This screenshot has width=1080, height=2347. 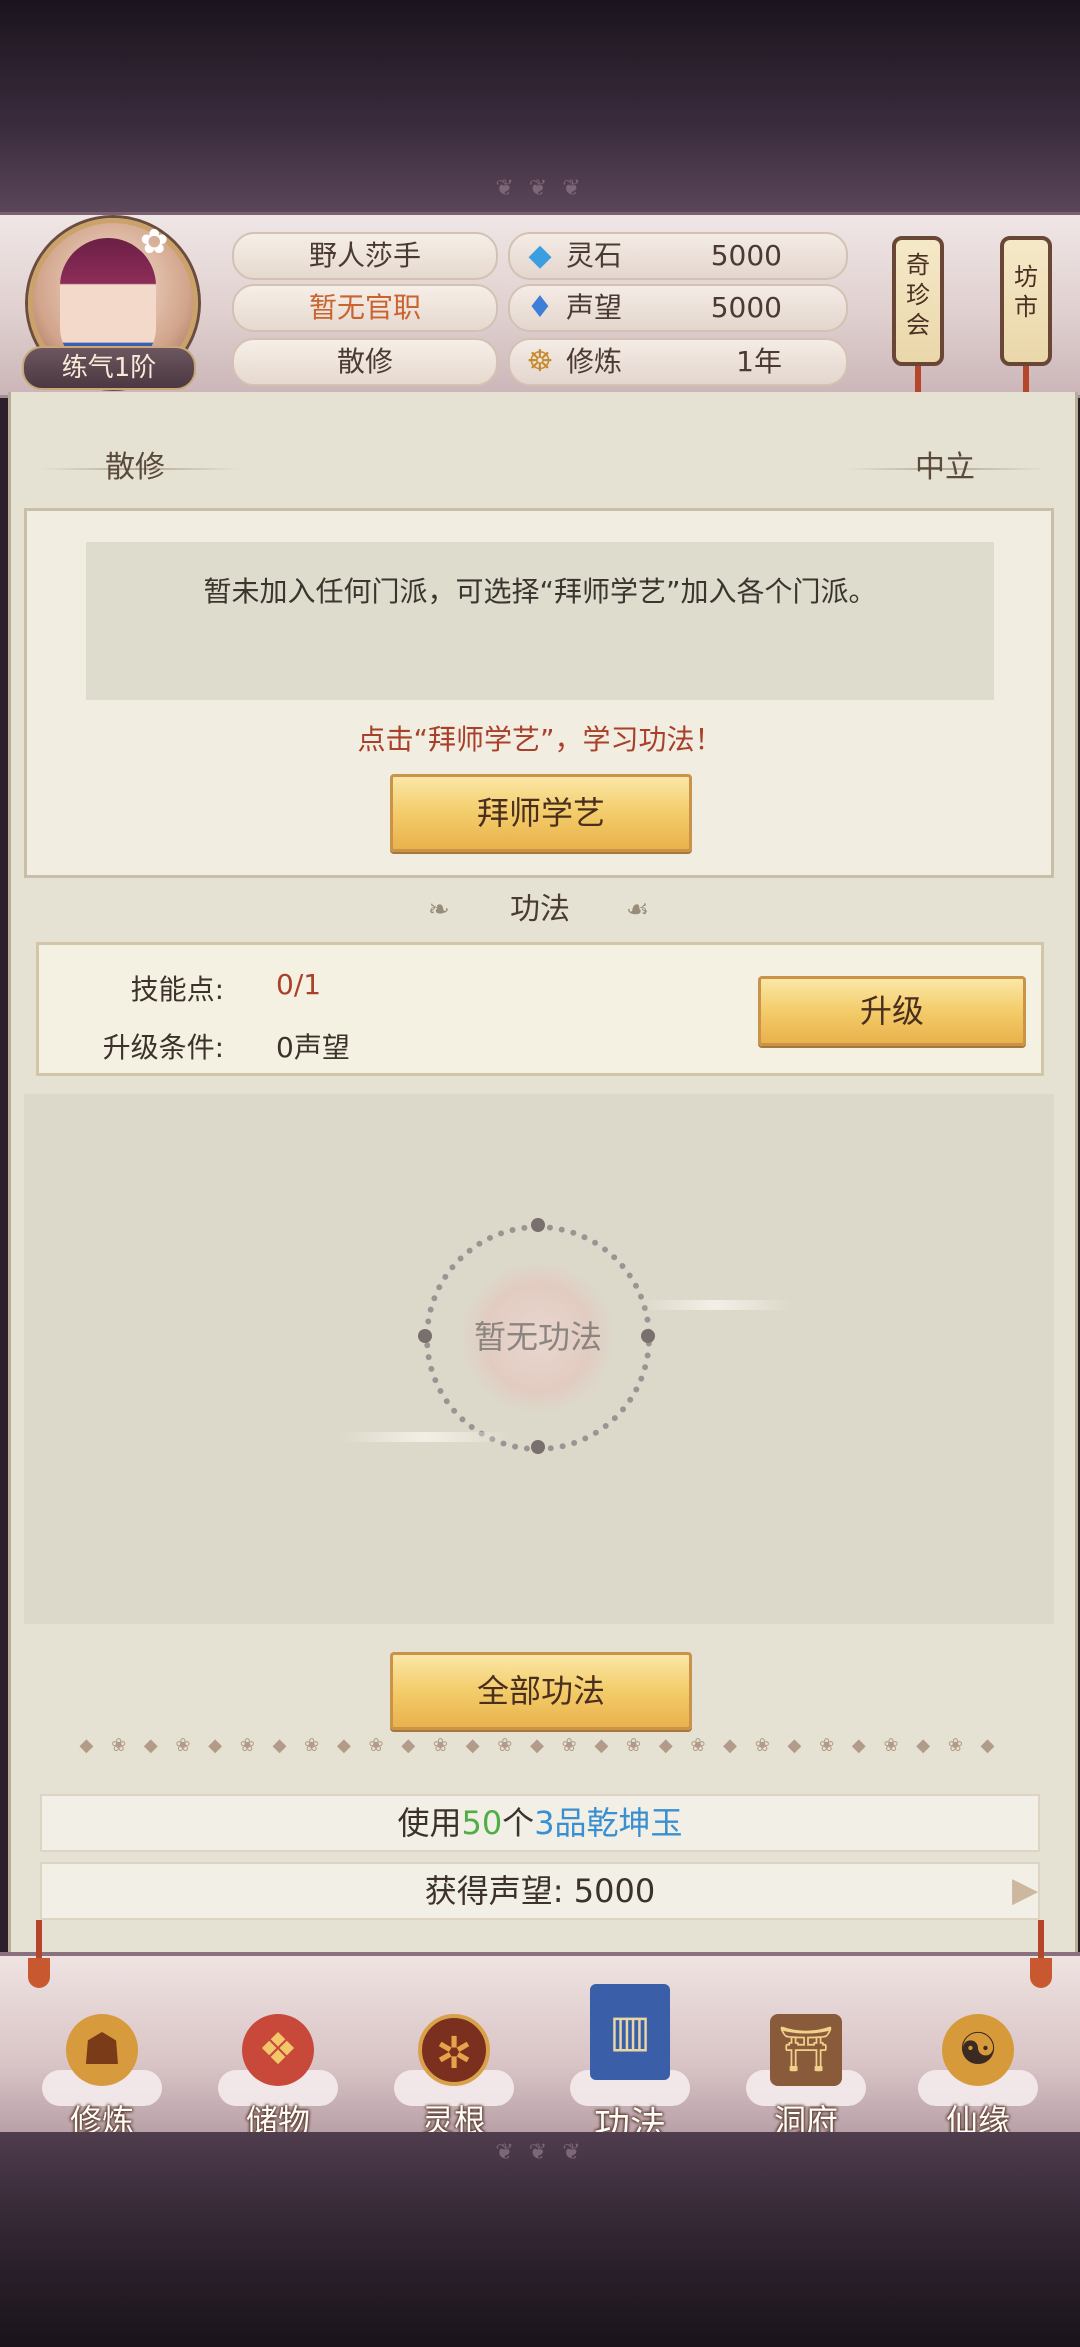 What do you see at coordinates (978, 2050) in the screenshot?
I see `gourd-icon: ☯` at bounding box center [978, 2050].